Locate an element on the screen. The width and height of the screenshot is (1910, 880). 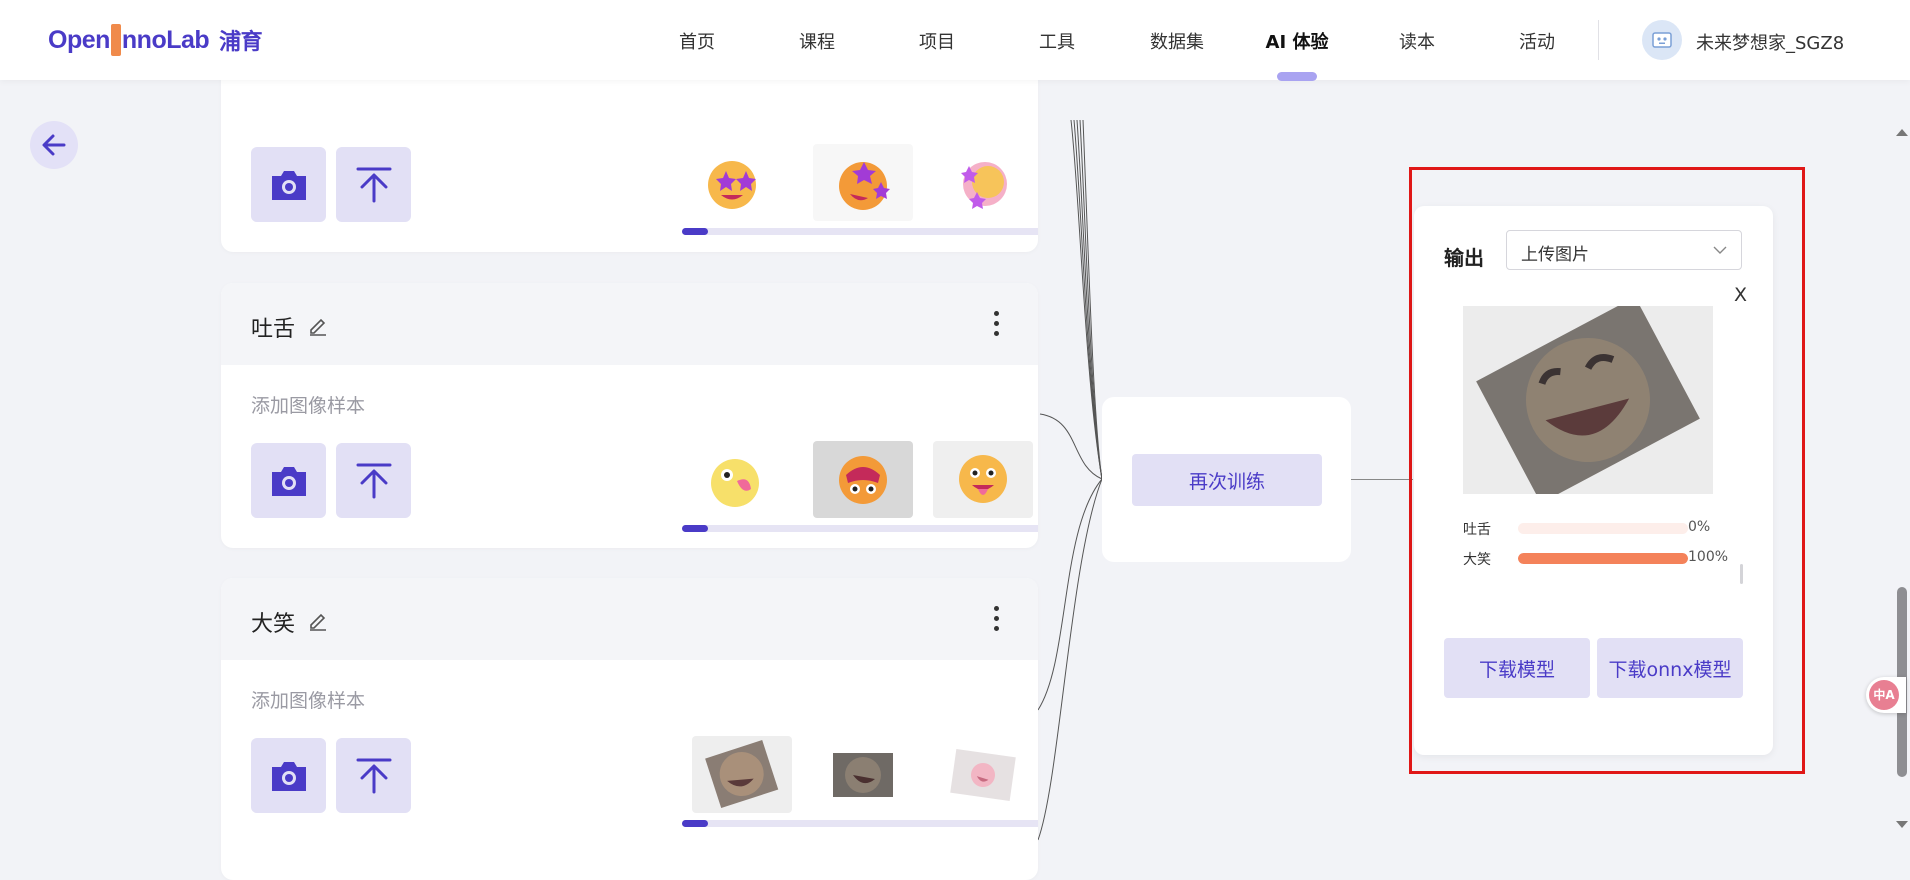
logo-bar is located at coordinates (115, 40).